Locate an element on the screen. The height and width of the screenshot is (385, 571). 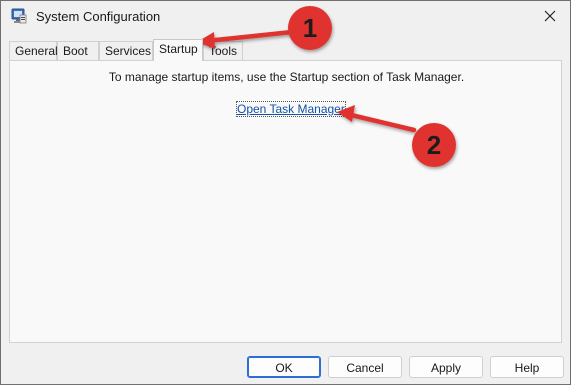
close-button is located at coordinates (550, 17).